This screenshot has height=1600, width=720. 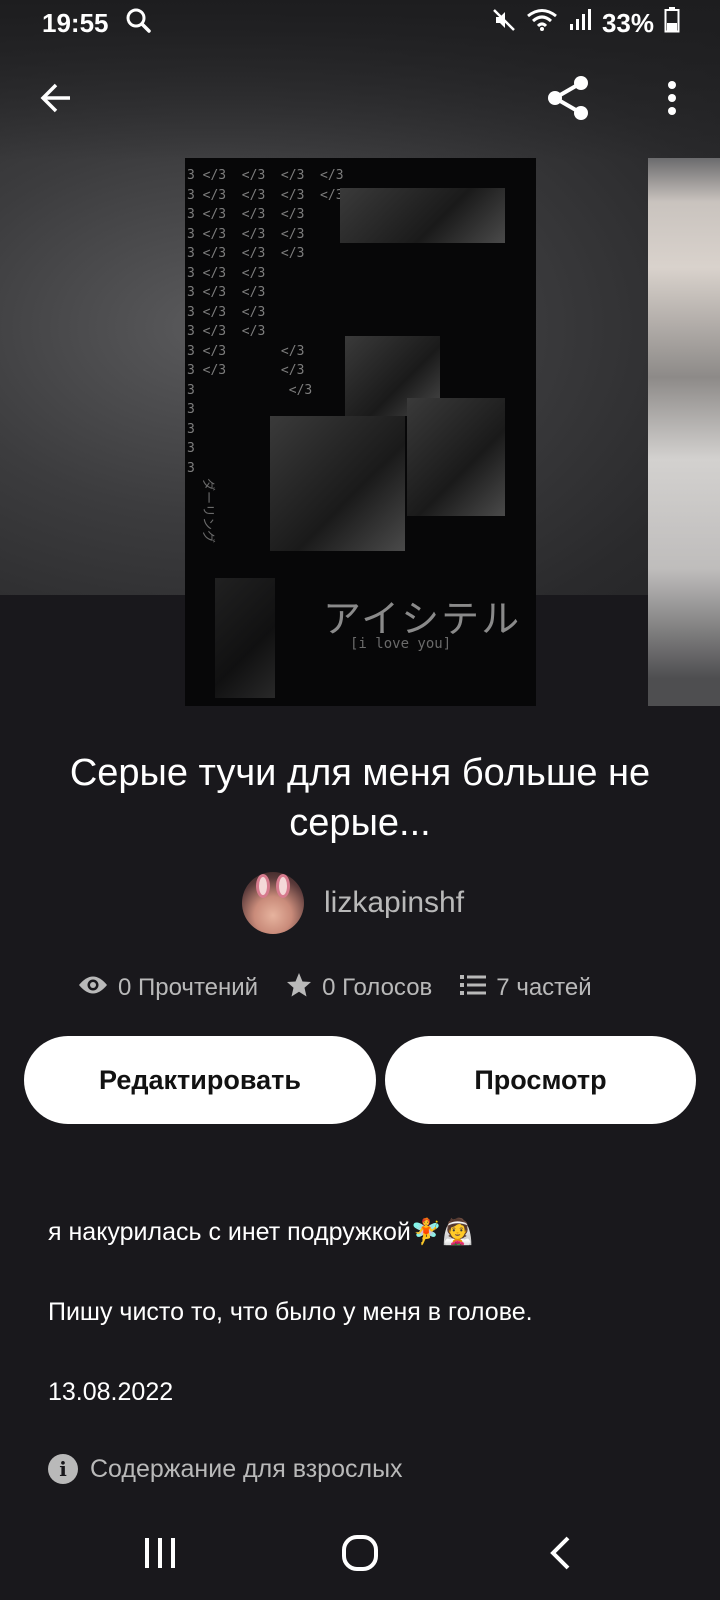 I want to click on cover-vertical-text: ダーリング, so click(x=207, y=511).